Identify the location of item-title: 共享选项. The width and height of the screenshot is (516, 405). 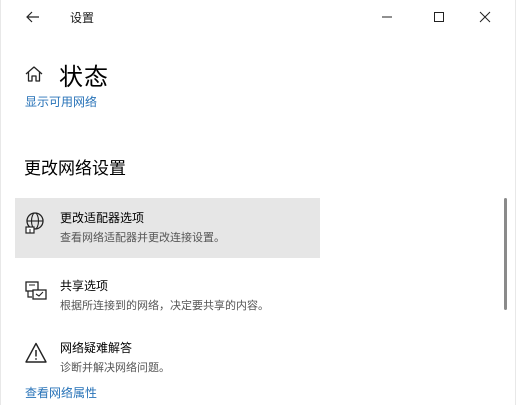
(84, 286).